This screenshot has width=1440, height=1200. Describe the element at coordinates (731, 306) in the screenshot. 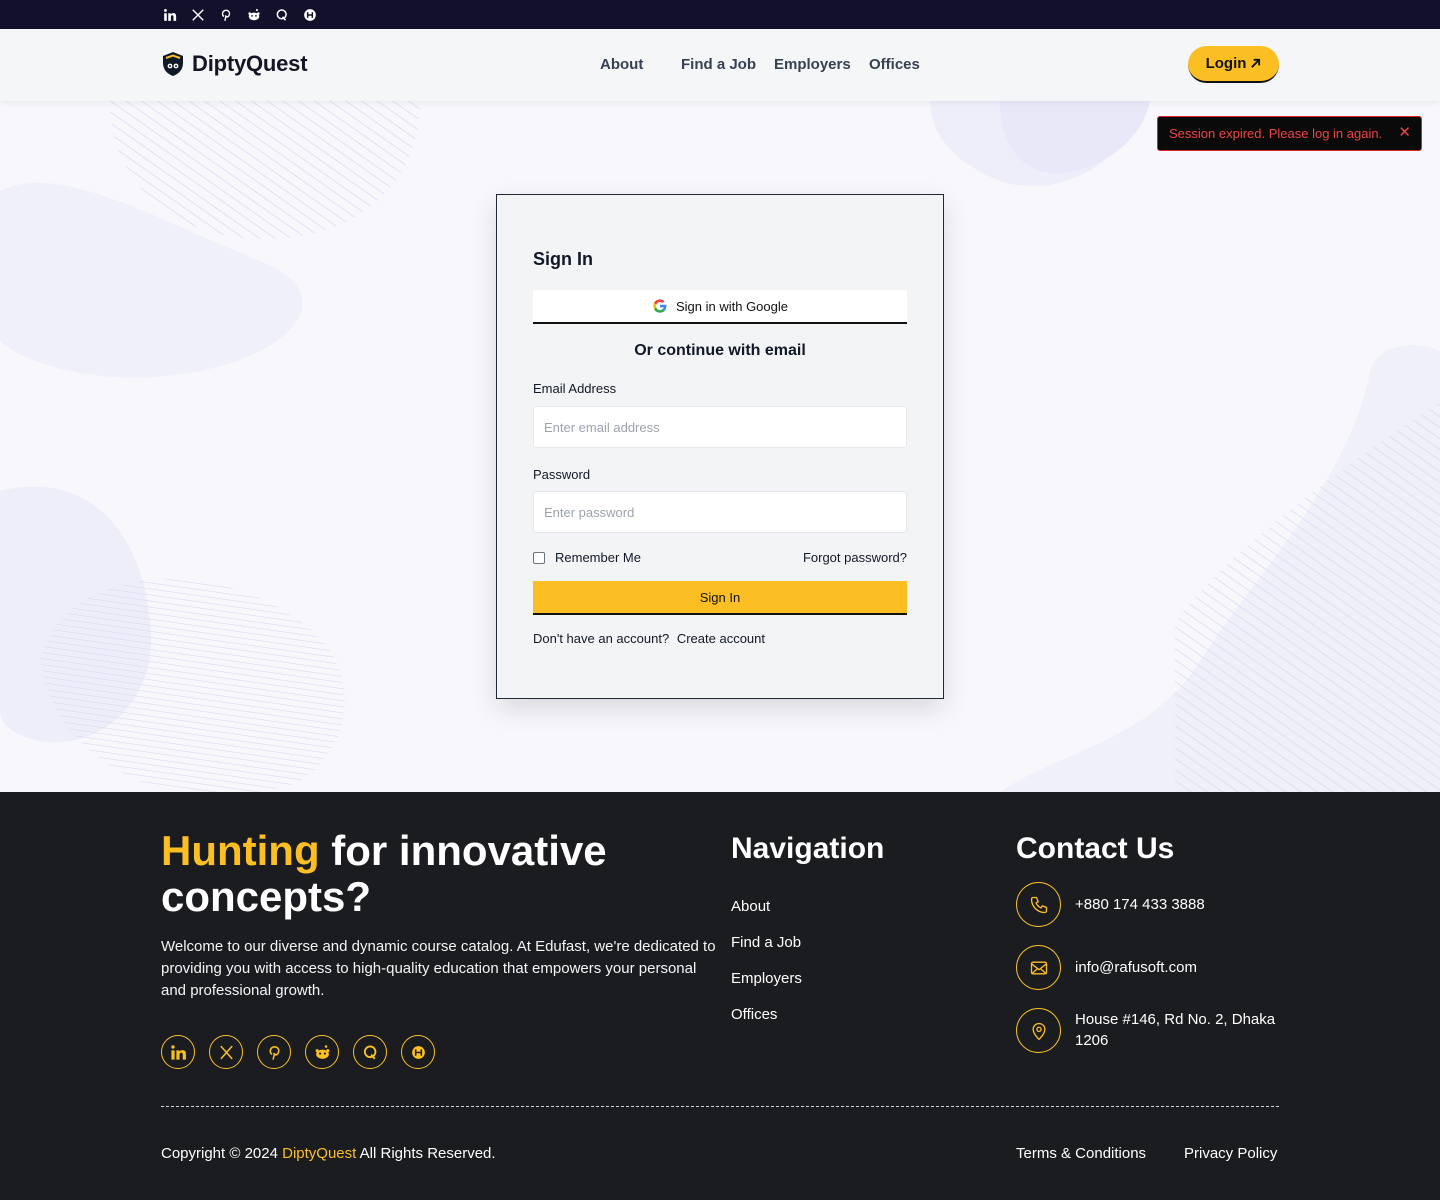

I see `google-sign-in-label: Sign in with Google` at that location.